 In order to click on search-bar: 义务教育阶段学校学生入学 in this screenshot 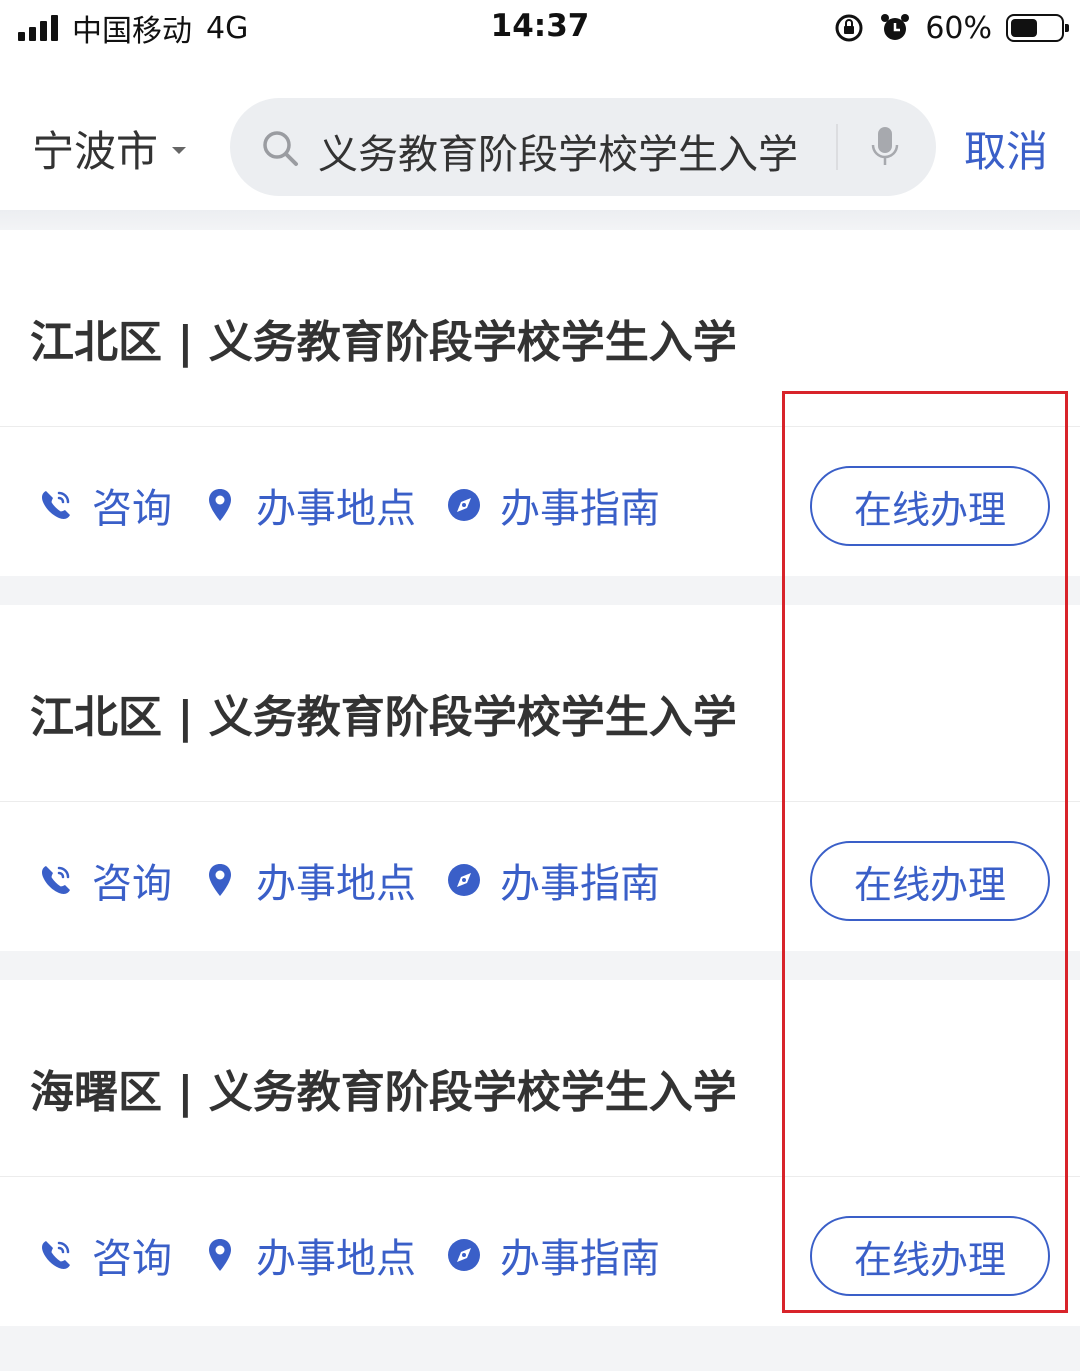, I will do `click(583, 147)`.